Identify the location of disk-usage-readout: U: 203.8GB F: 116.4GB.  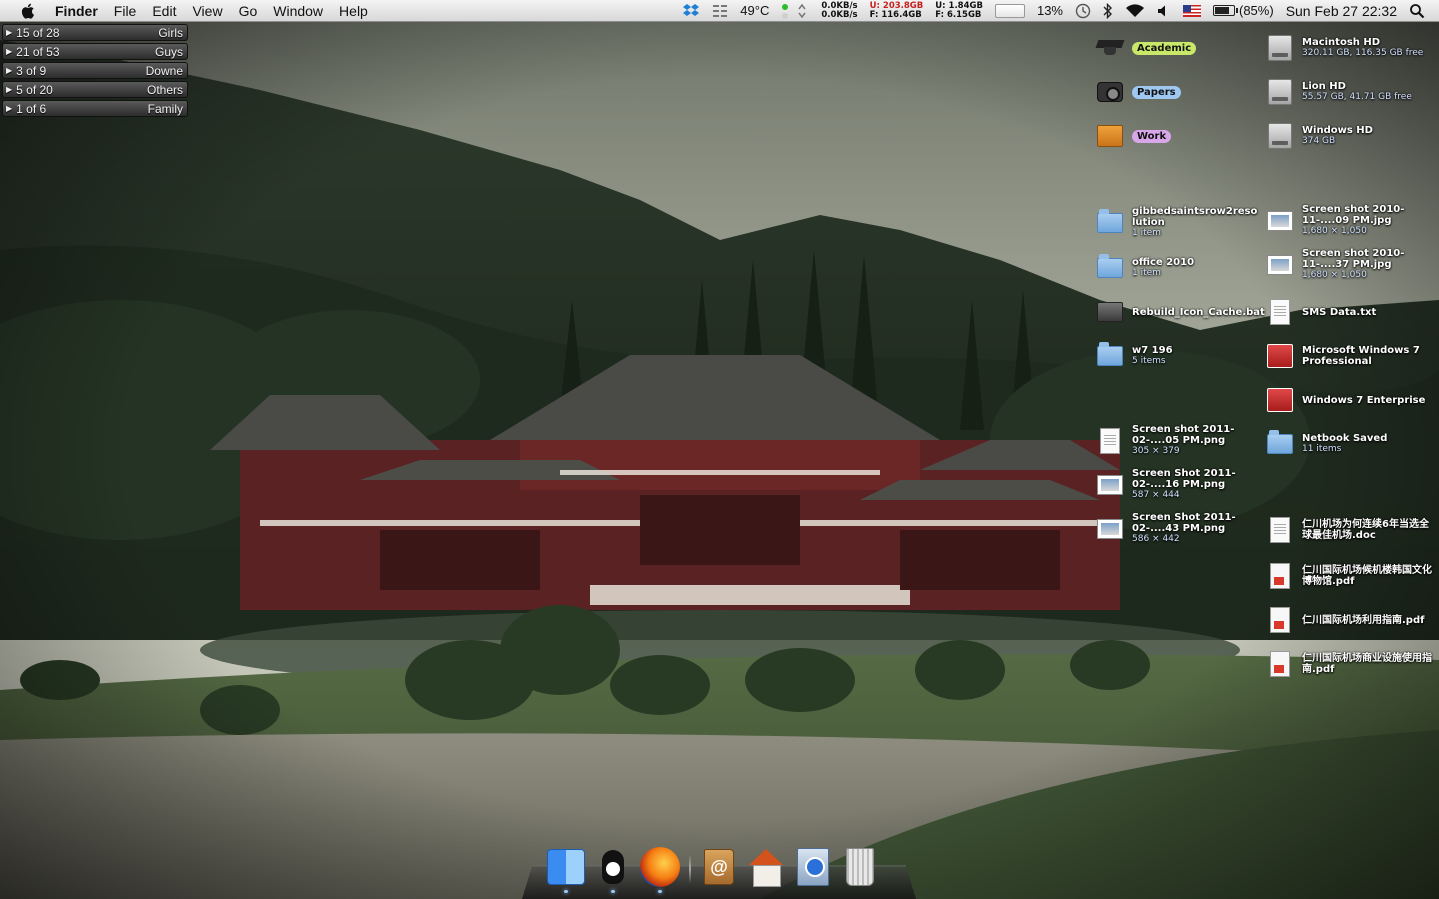
(897, 10).